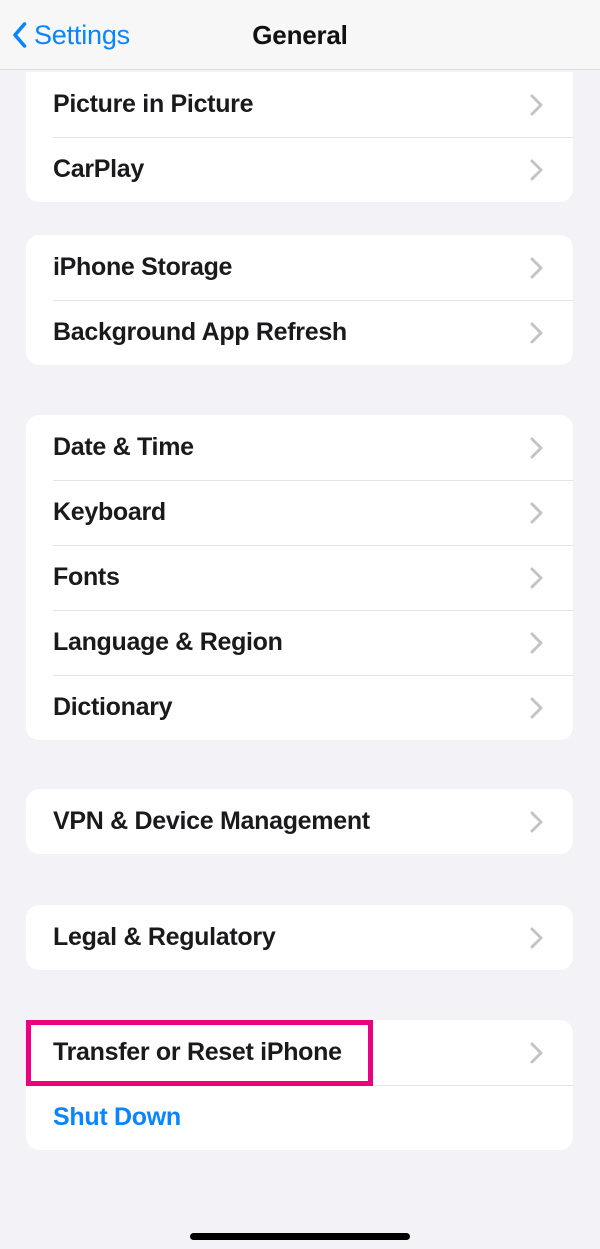 This screenshot has height=1249, width=600. What do you see at coordinates (197, 1052) in the screenshot?
I see `settings-row-label: Transfer or Reset iPhone` at bounding box center [197, 1052].